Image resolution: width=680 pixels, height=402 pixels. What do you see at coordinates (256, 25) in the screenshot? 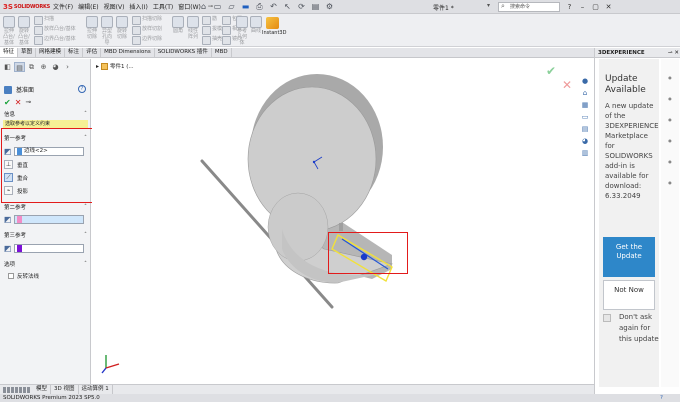
I see `curves-button: 曲线` at bounding box center [256, 25].